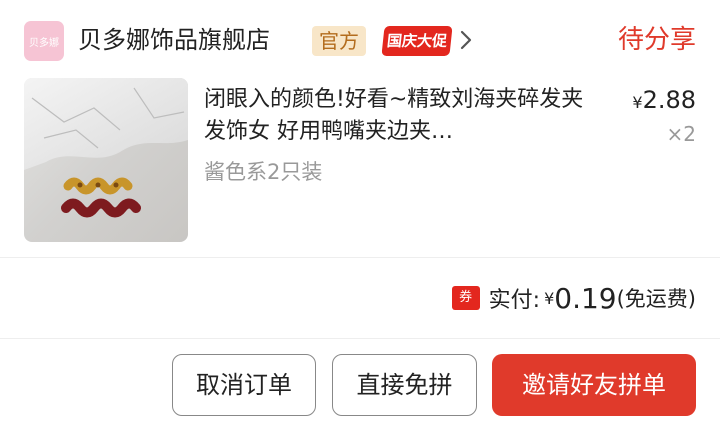 This screenshot has height=427, width=720. I want to click on paid-amount: 0.19, so click(585, 298).